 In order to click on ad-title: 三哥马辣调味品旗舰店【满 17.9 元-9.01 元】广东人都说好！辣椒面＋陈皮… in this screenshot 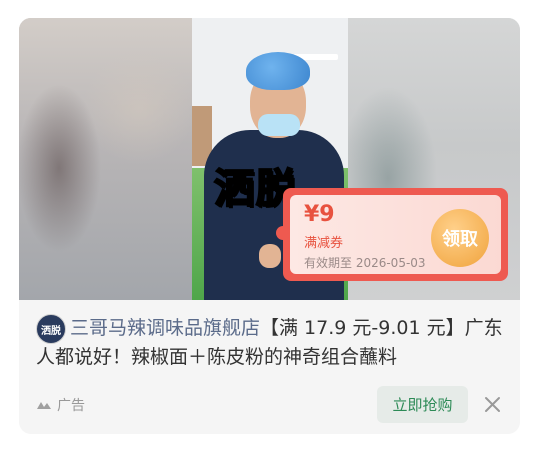, I will do `click(271, 343)`.